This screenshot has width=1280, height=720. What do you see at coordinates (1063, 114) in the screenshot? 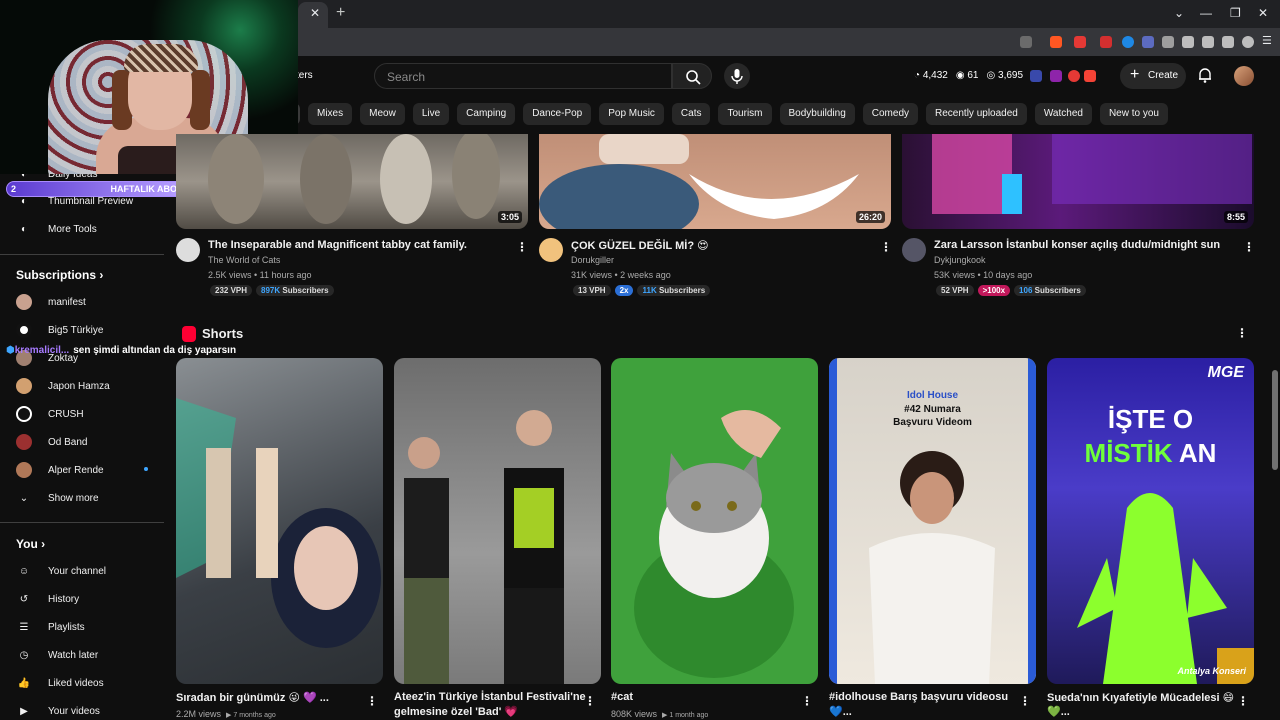
I see `chip: Watched` at bounding box center [1063, 114].